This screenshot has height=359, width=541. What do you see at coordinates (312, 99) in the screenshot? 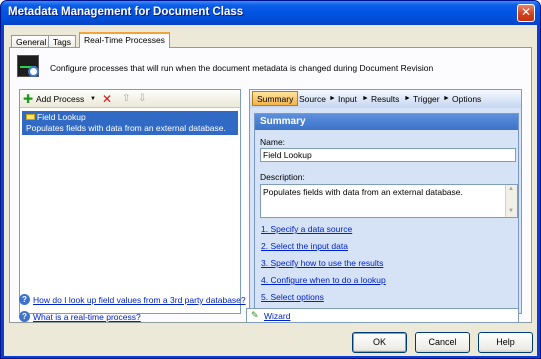
I see `step-source: Source` at bounding box center [312, 99].